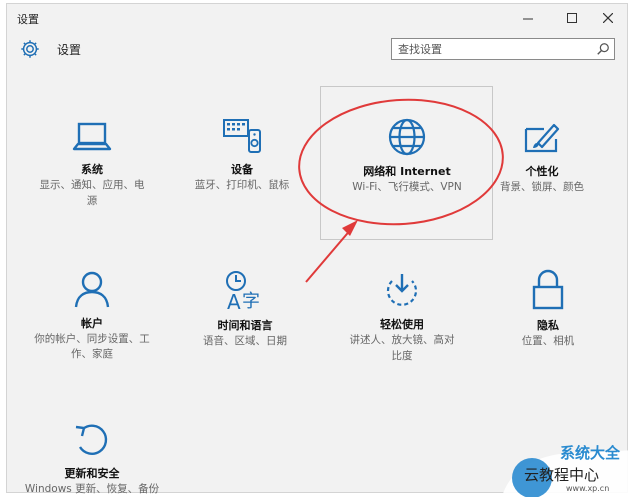  What do you see at coordinates (92, 136) in the screenshot?
I see `laptop-icon` at bounding box center [92, 136].